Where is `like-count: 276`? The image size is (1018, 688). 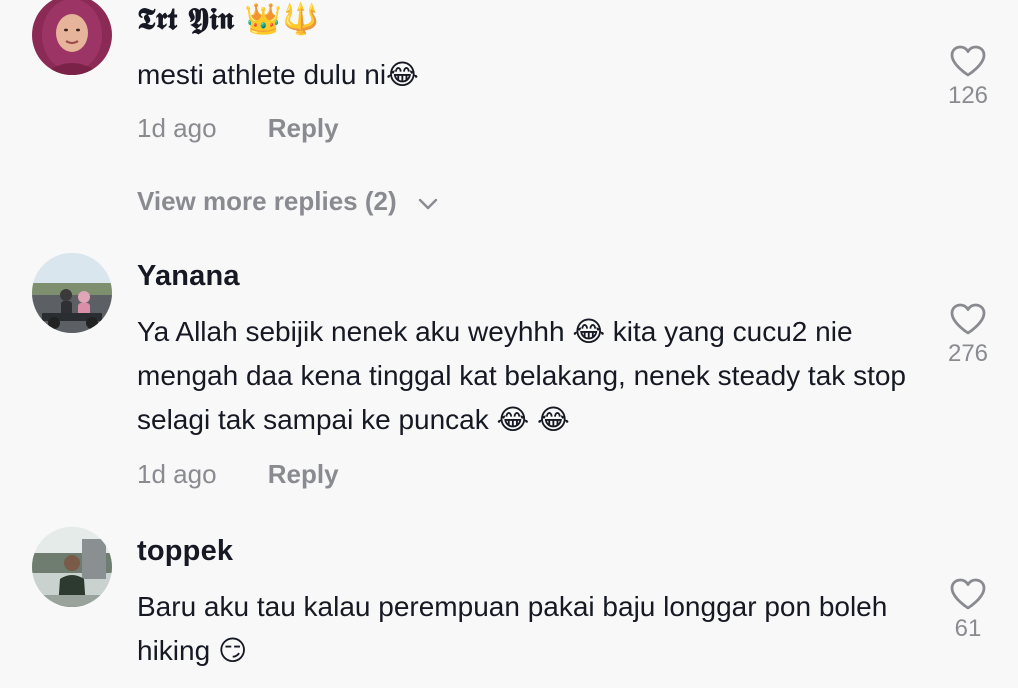 like-count: 276 is located at coordinates (968, 353).